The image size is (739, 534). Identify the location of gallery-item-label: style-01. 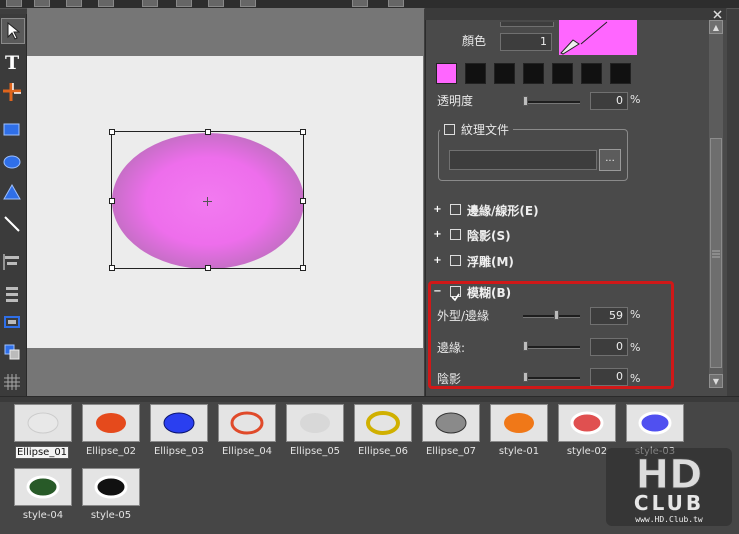
(519, 451).